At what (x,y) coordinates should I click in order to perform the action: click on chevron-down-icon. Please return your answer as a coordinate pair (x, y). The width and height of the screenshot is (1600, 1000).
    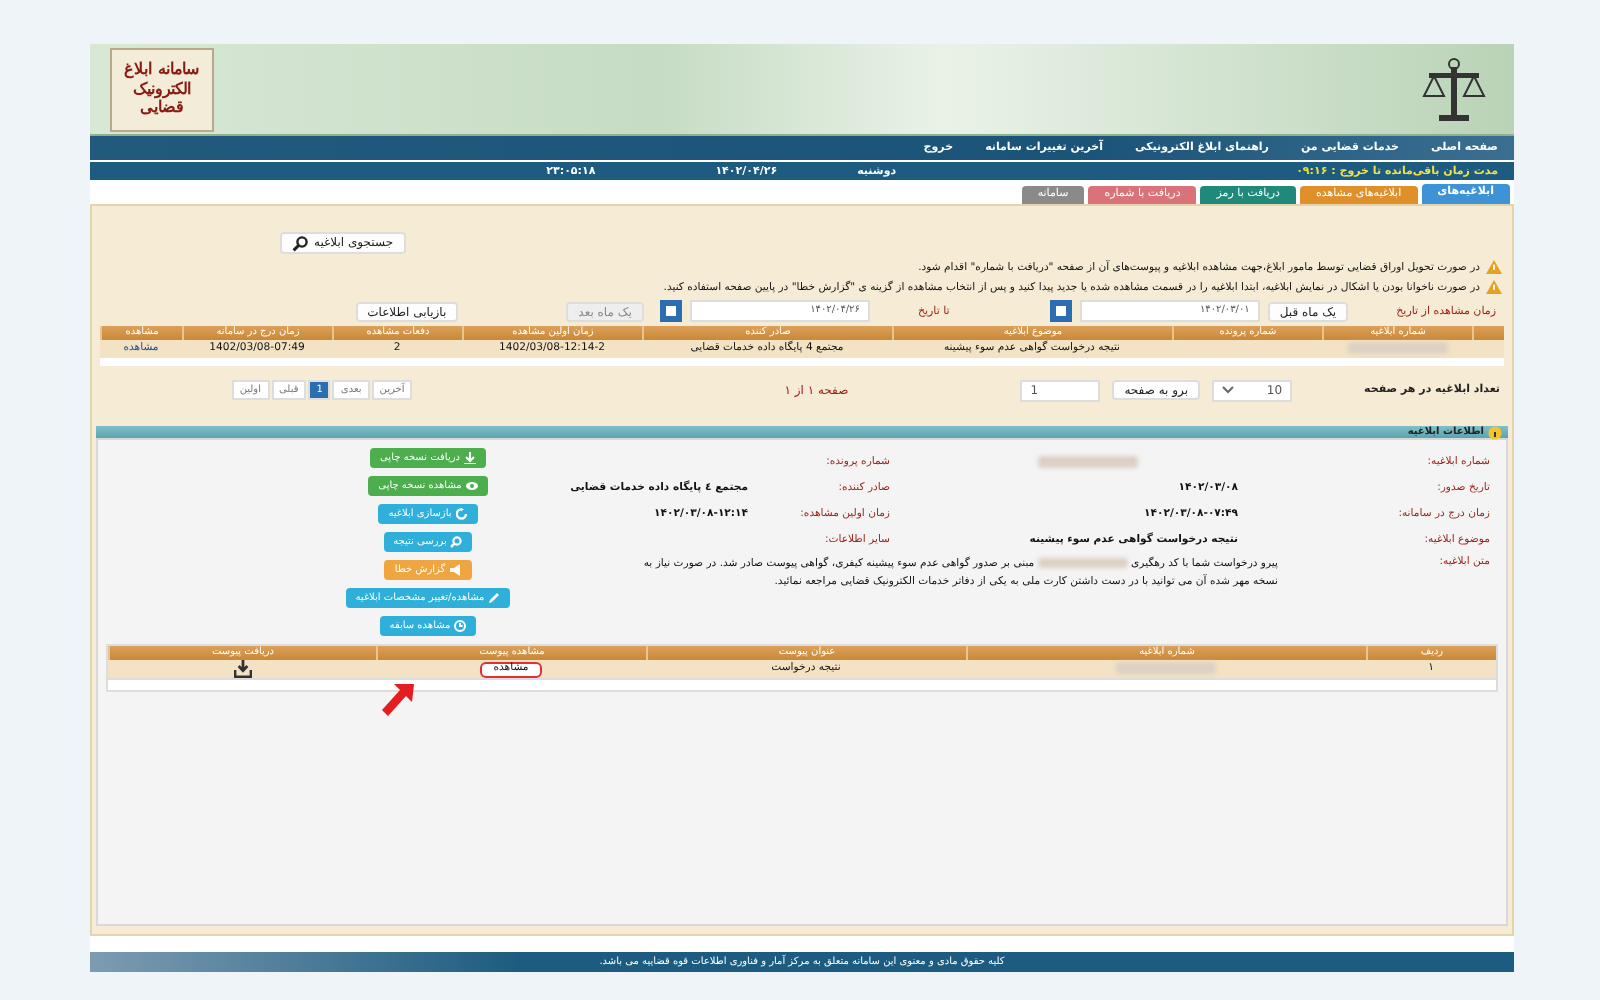
    Looking at the image, I should click on (1228, 390).